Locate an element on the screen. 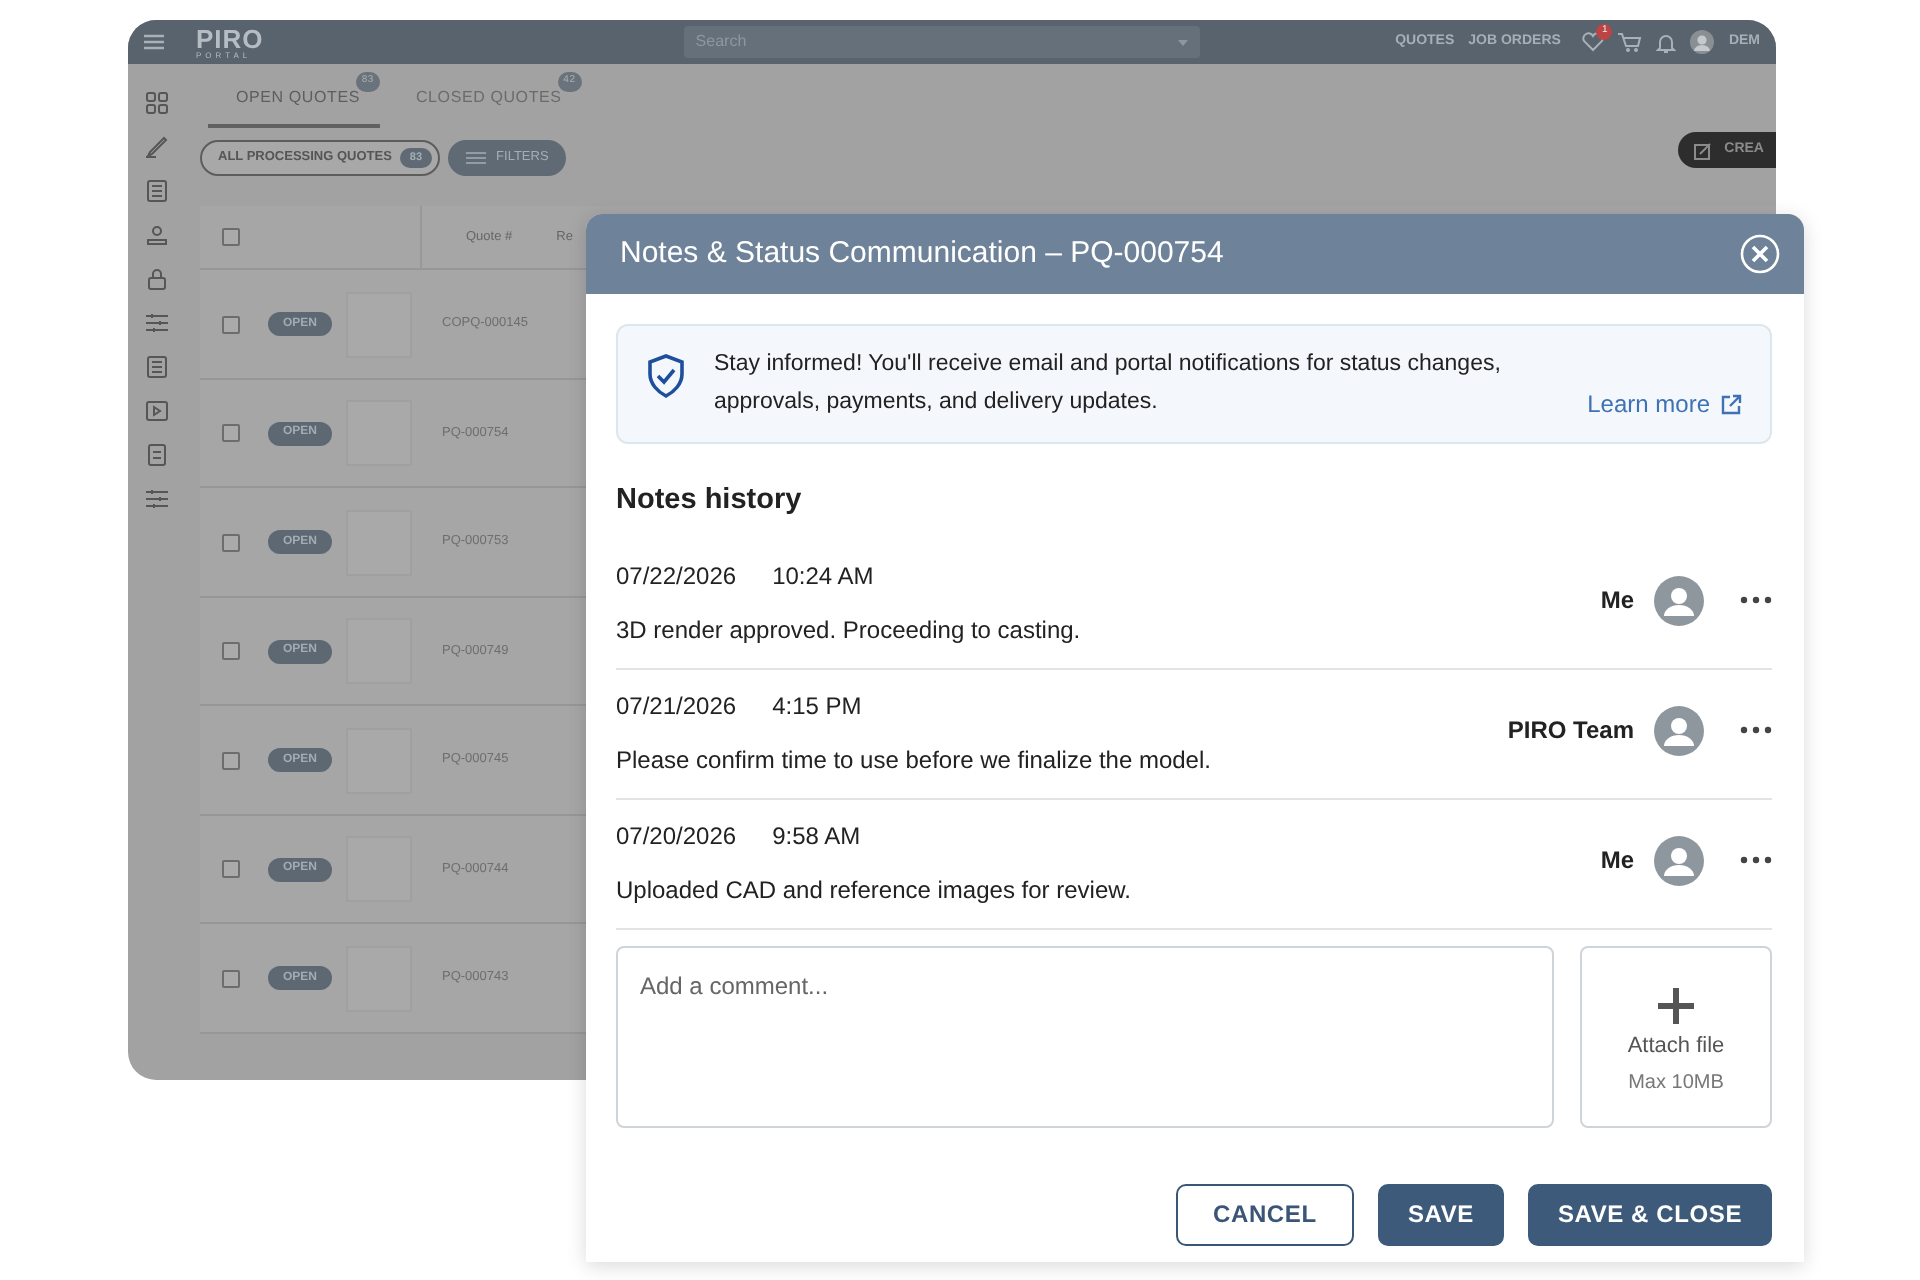 The width and height of the screenshot is (1920, 1280). pen-icon is located at coordinates (156, 147).